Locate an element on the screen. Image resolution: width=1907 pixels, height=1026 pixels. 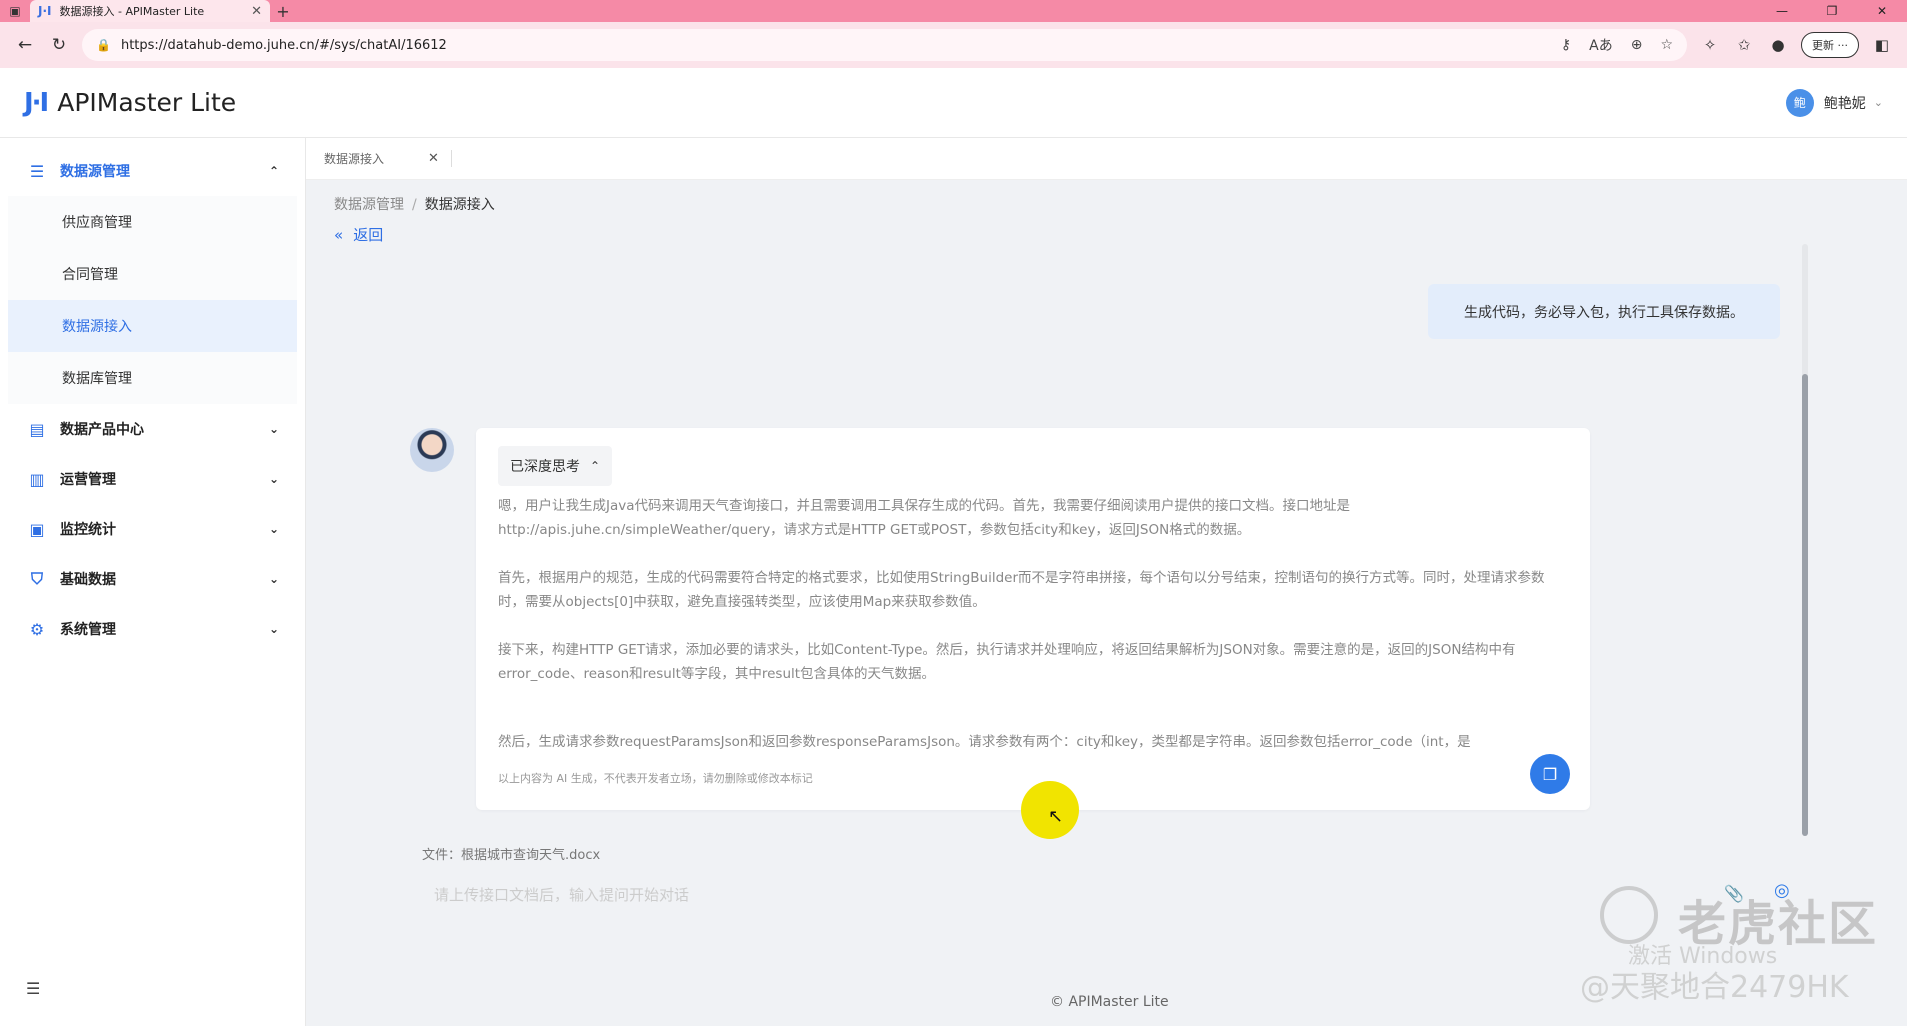
content-tabs: 数据源接入 ✕ is located at coordinates (1106, 159).